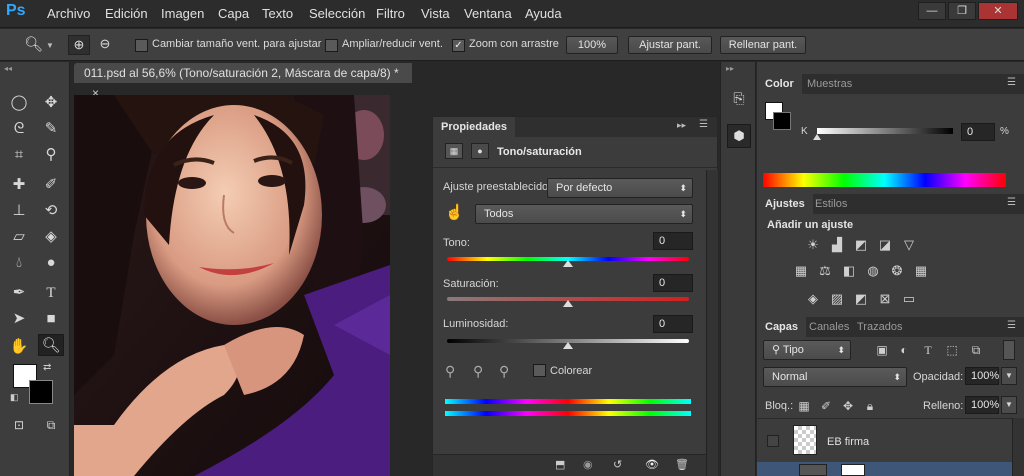  Describe the element at coordinates (682, 464) in the screenshot. I see `trash-icon: 🗑︎` at that location.